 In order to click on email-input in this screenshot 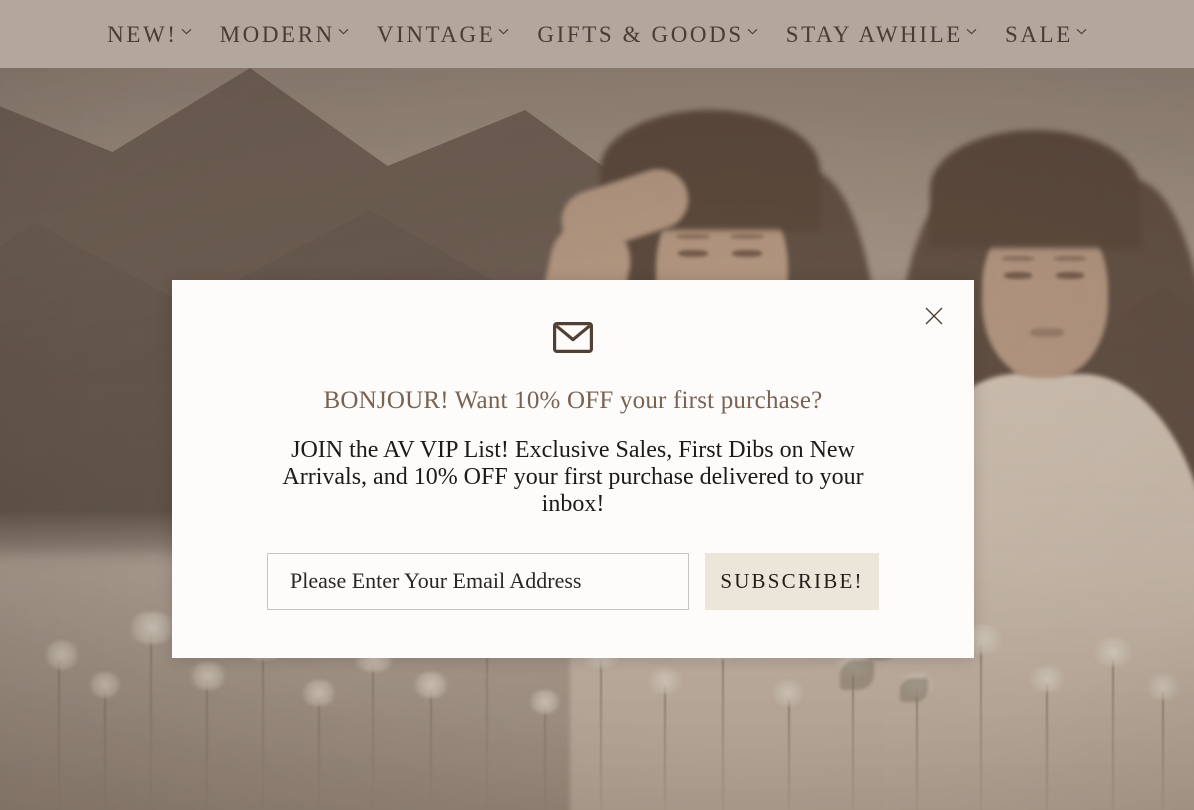, I will do `click(478, 581)`.